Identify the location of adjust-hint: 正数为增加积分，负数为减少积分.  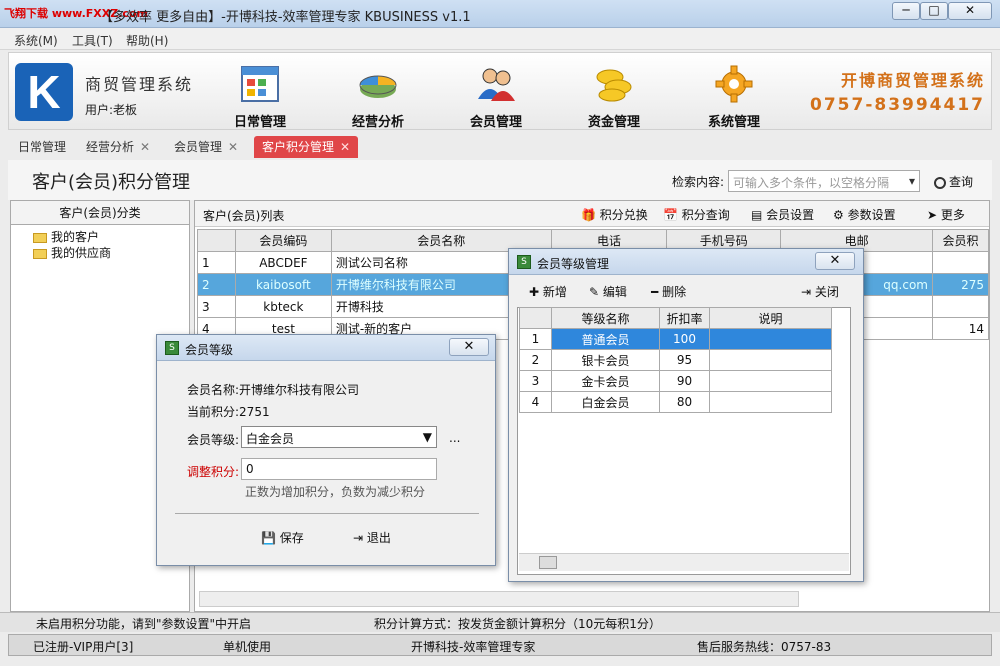
(335, 492).